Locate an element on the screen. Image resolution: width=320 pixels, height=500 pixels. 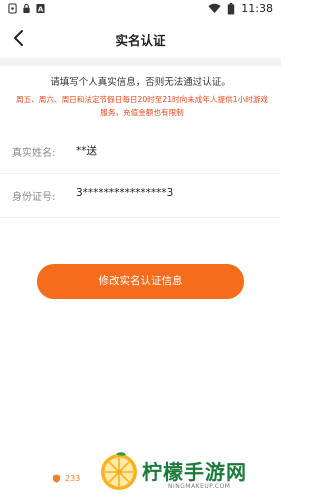
row-divider is located at coordinates (140, 217).